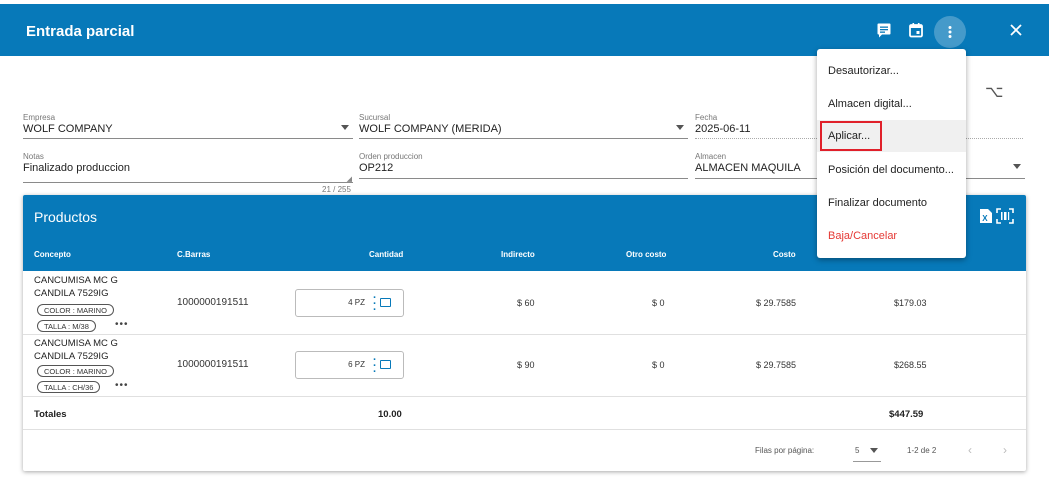  What do you see at coordinates (994, 92) in the screenshot?
I see `filter-icon: ⌥` at bounding box center [994, 92].